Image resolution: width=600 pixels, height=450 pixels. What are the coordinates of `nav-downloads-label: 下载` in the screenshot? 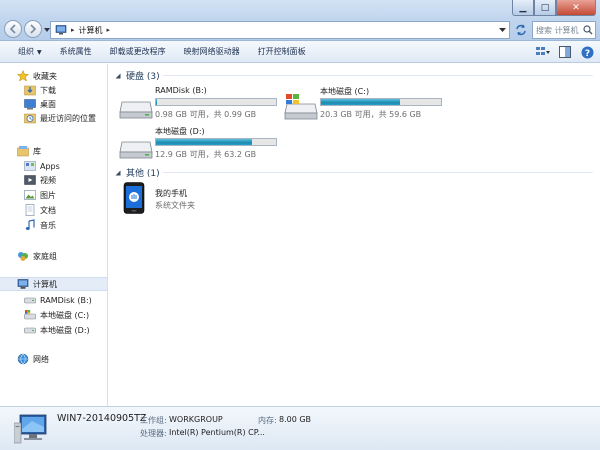 It's located at (48, 90).